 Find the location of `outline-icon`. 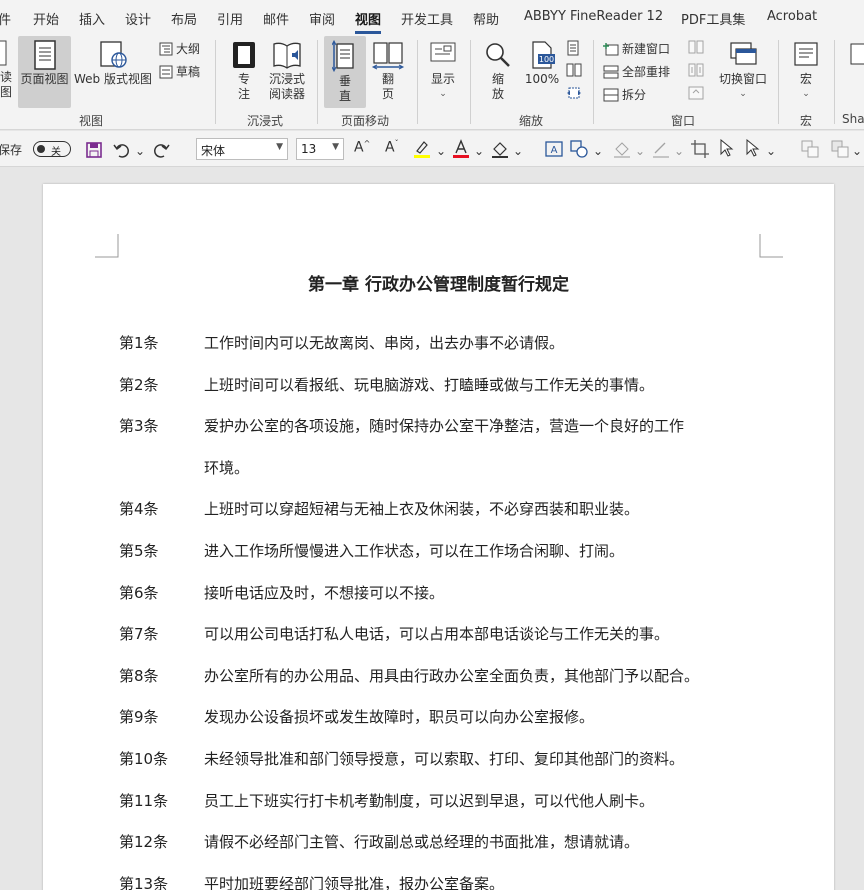

outline-icon is located at coordinates (166, 48).